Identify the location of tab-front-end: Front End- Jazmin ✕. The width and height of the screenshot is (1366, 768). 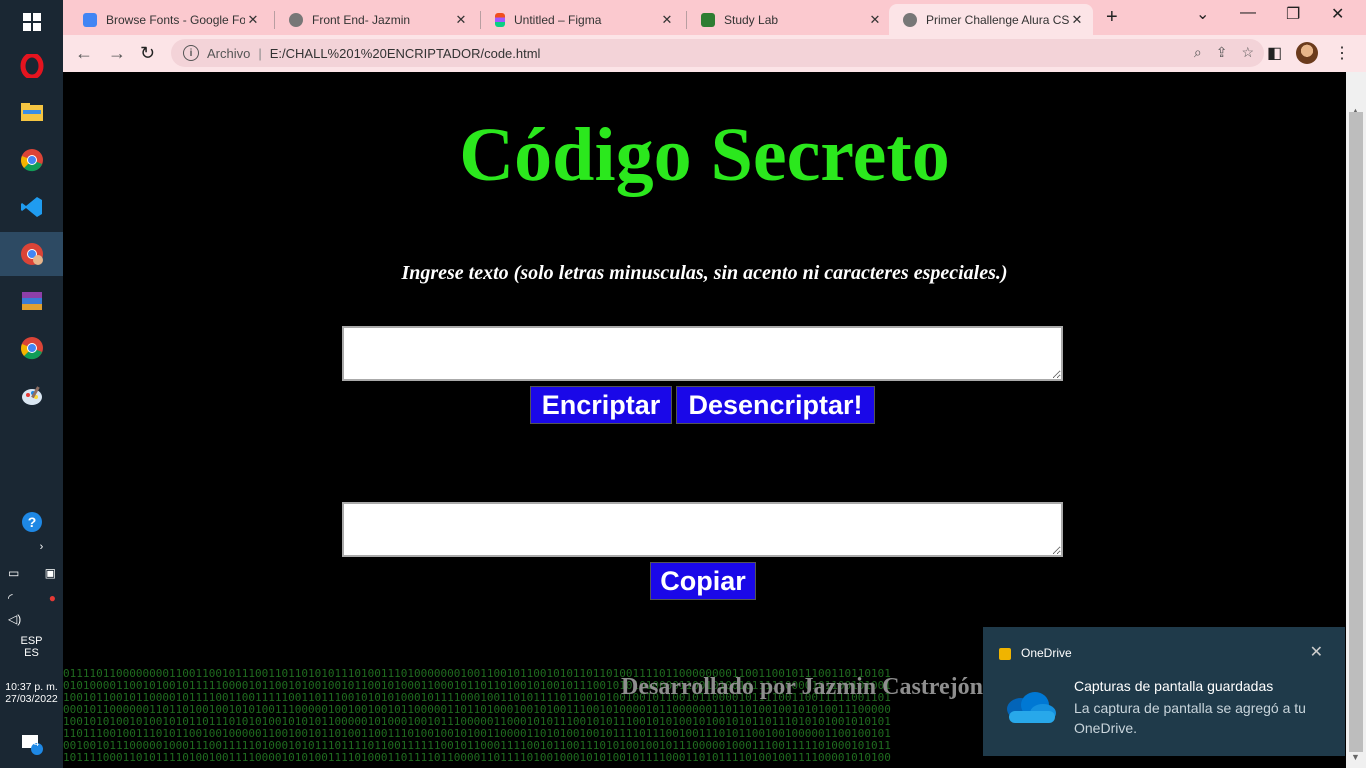
(376, 19).